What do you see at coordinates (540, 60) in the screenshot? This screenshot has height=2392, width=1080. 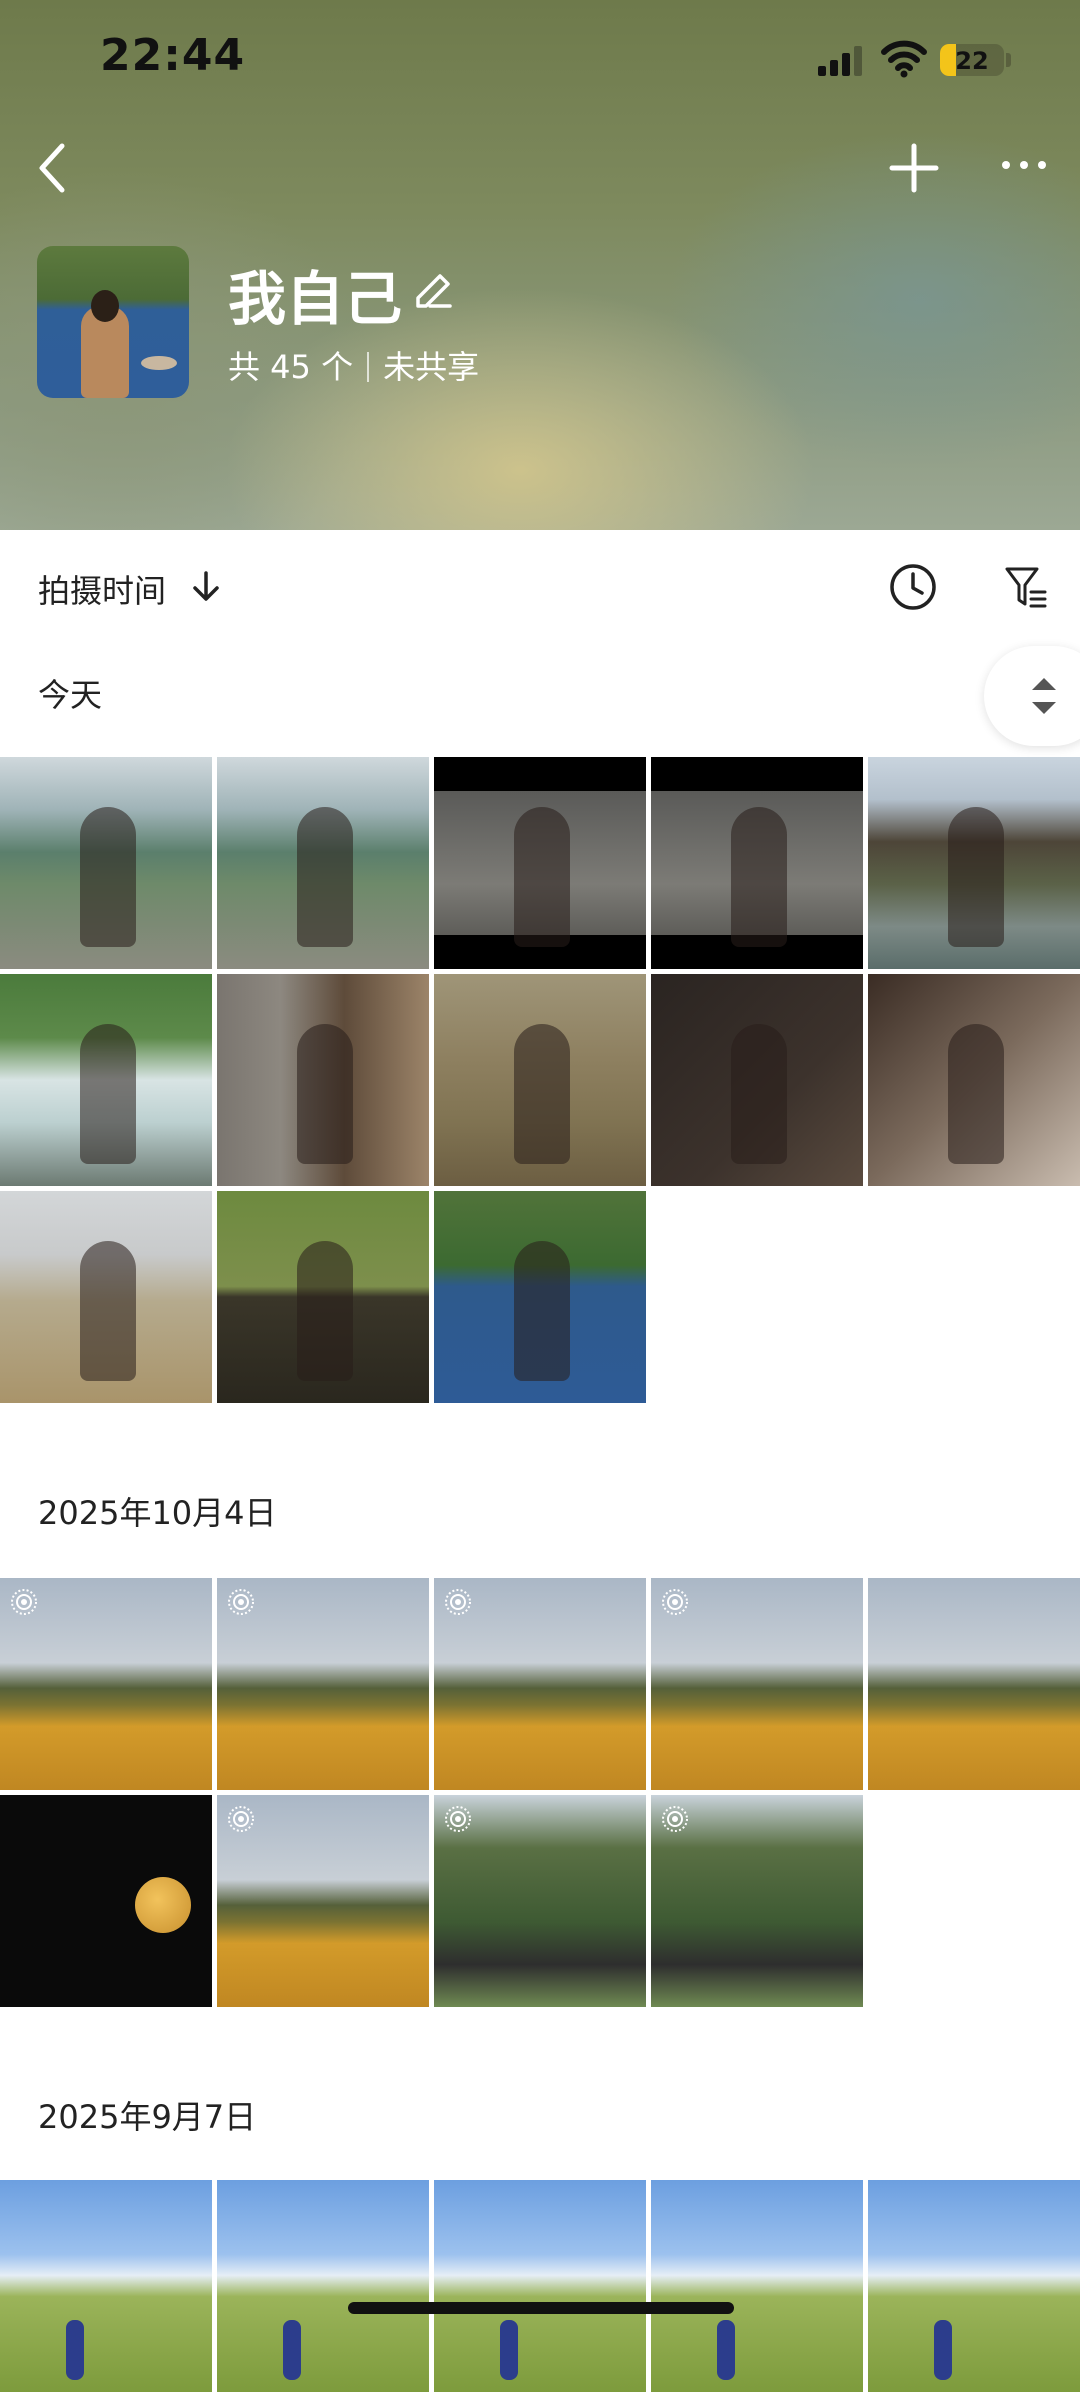 I see `status-bar: 22:44 22` at bounding box center [540, 60].